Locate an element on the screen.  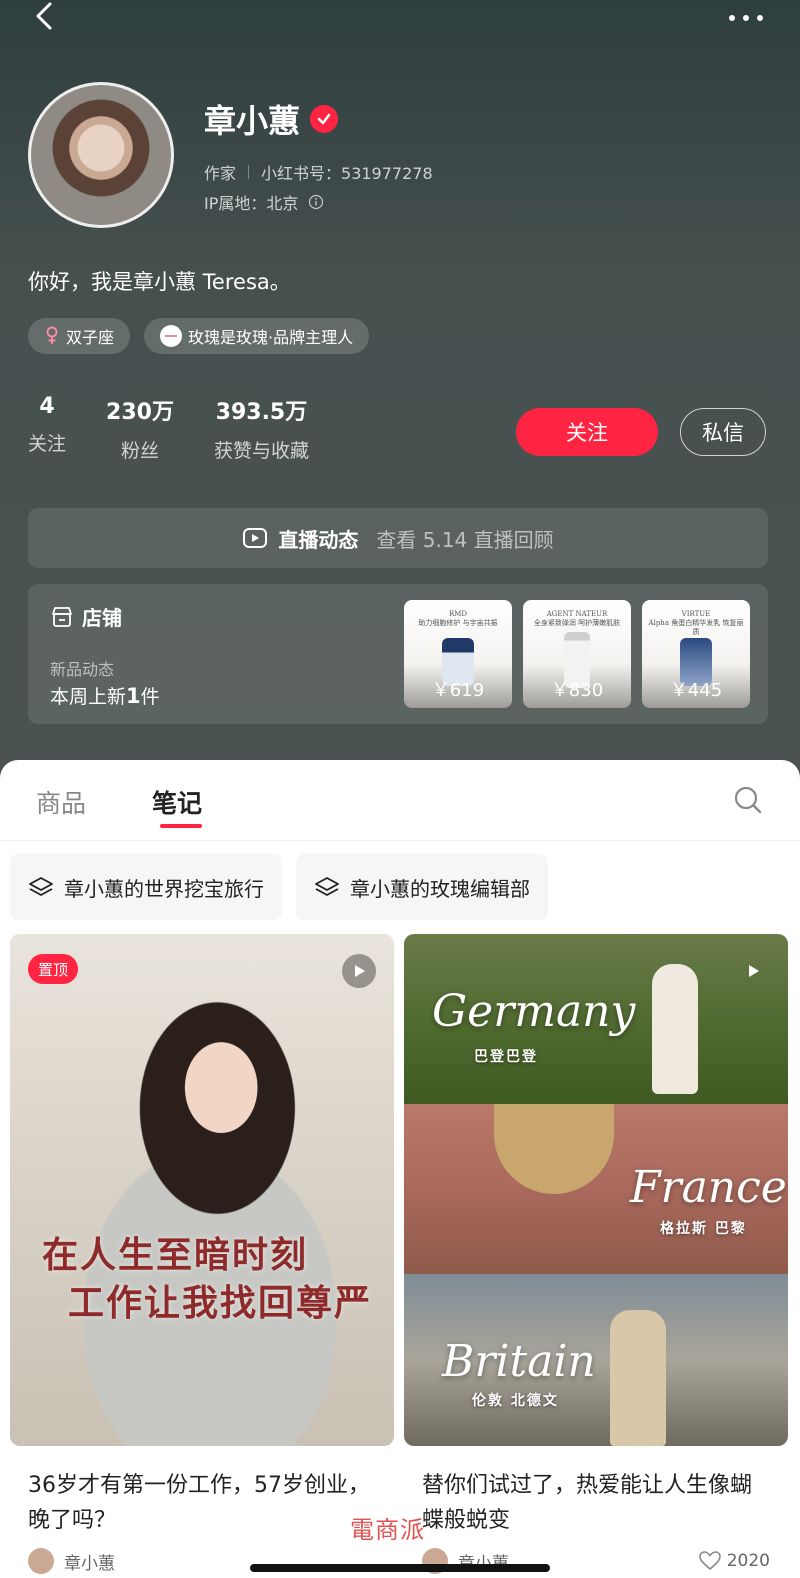
profile-tags: 双子座 玫瑰是玫瑰·品牌主理人 is located at coordinates (199, 336).